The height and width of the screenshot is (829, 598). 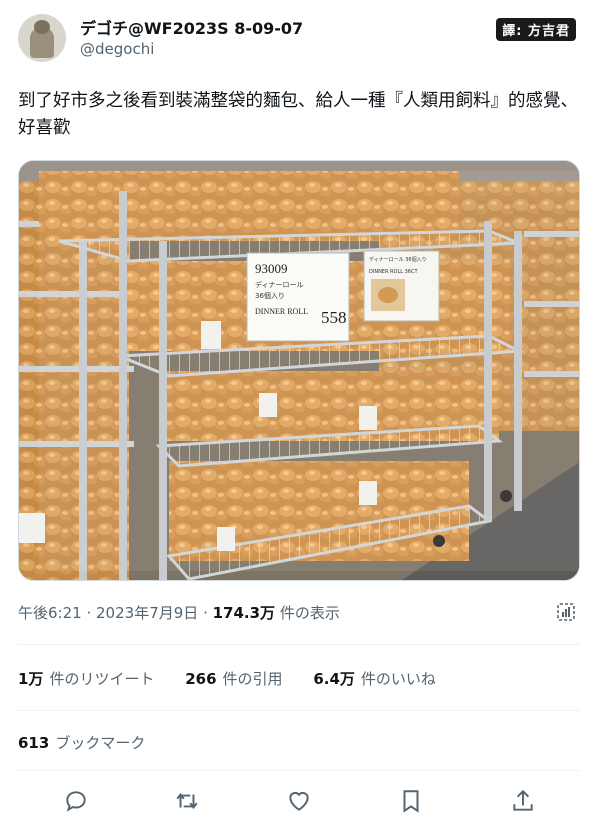 I want to click on views-label: 件の表示, so click(x=309, y=613).